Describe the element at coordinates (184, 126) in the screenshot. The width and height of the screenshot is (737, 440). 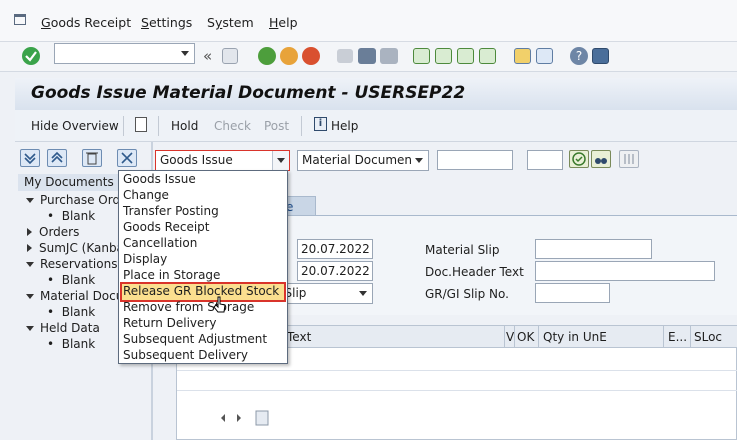
I see `hold-button: Hold` at that location.